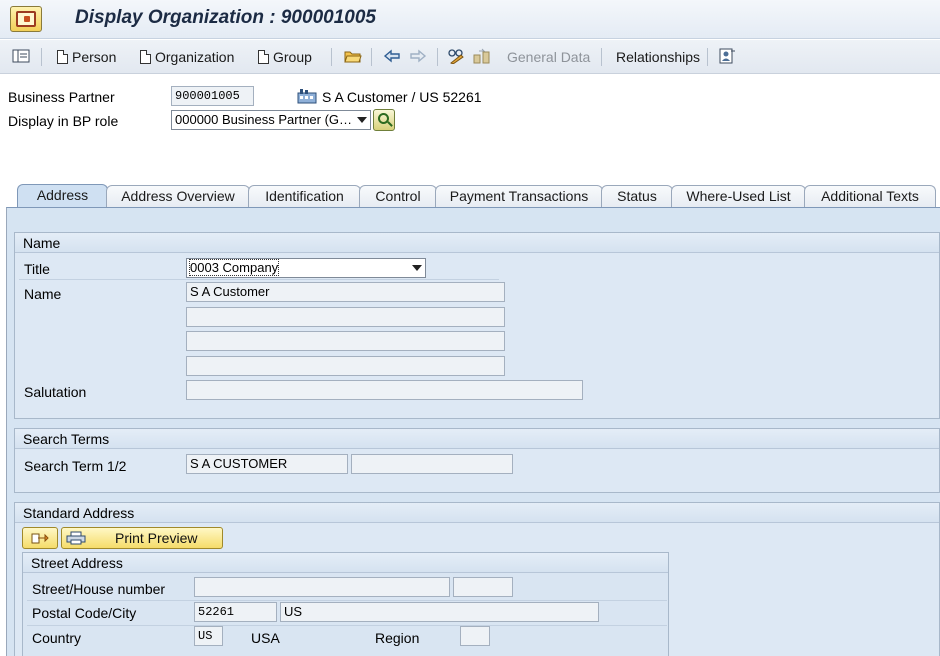 This screenshot has height=656, width=940. I want to click on bp-role-label: Display in BP role, so click(63, 121).